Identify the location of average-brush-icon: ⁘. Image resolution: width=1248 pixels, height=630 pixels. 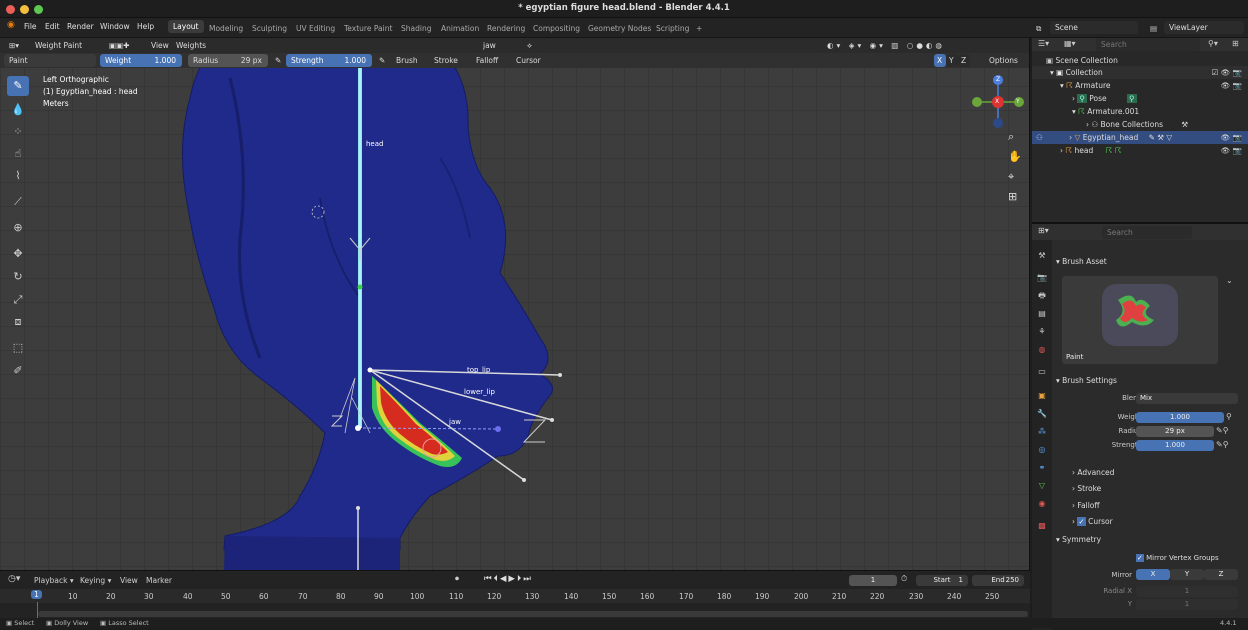
(18, 132).